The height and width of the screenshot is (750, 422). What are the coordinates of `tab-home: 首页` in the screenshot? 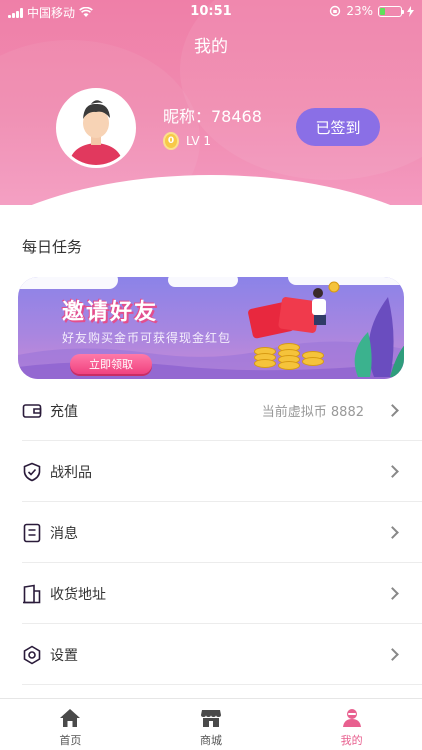 It's located at (70, 724).